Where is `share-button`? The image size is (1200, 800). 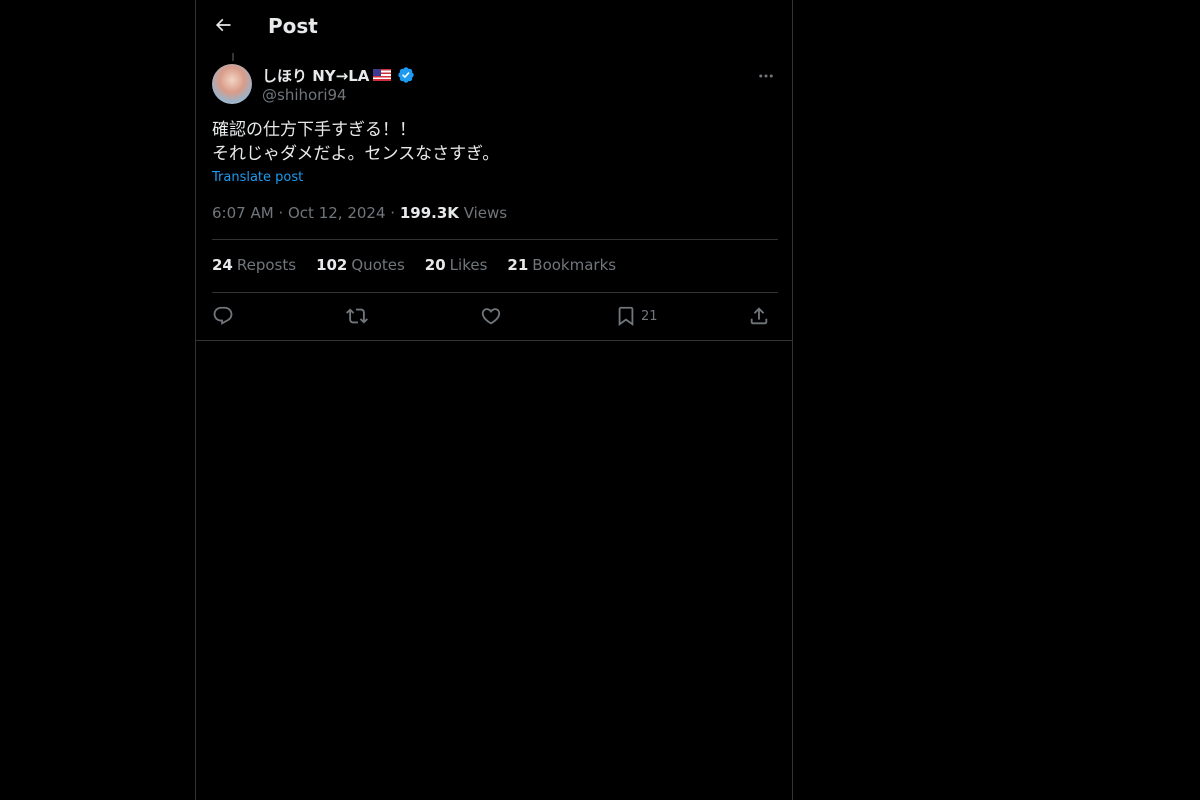
share-button is located at coordinates (759, 316).